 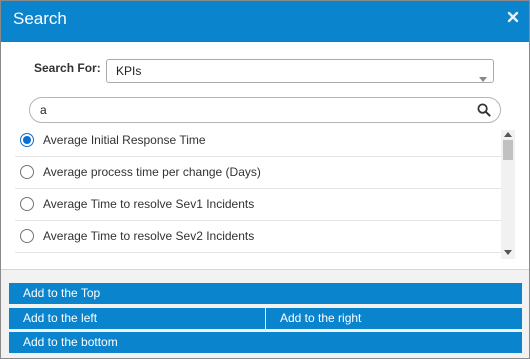 I want to click on radio-button-selected, so click(x=27, y=140).